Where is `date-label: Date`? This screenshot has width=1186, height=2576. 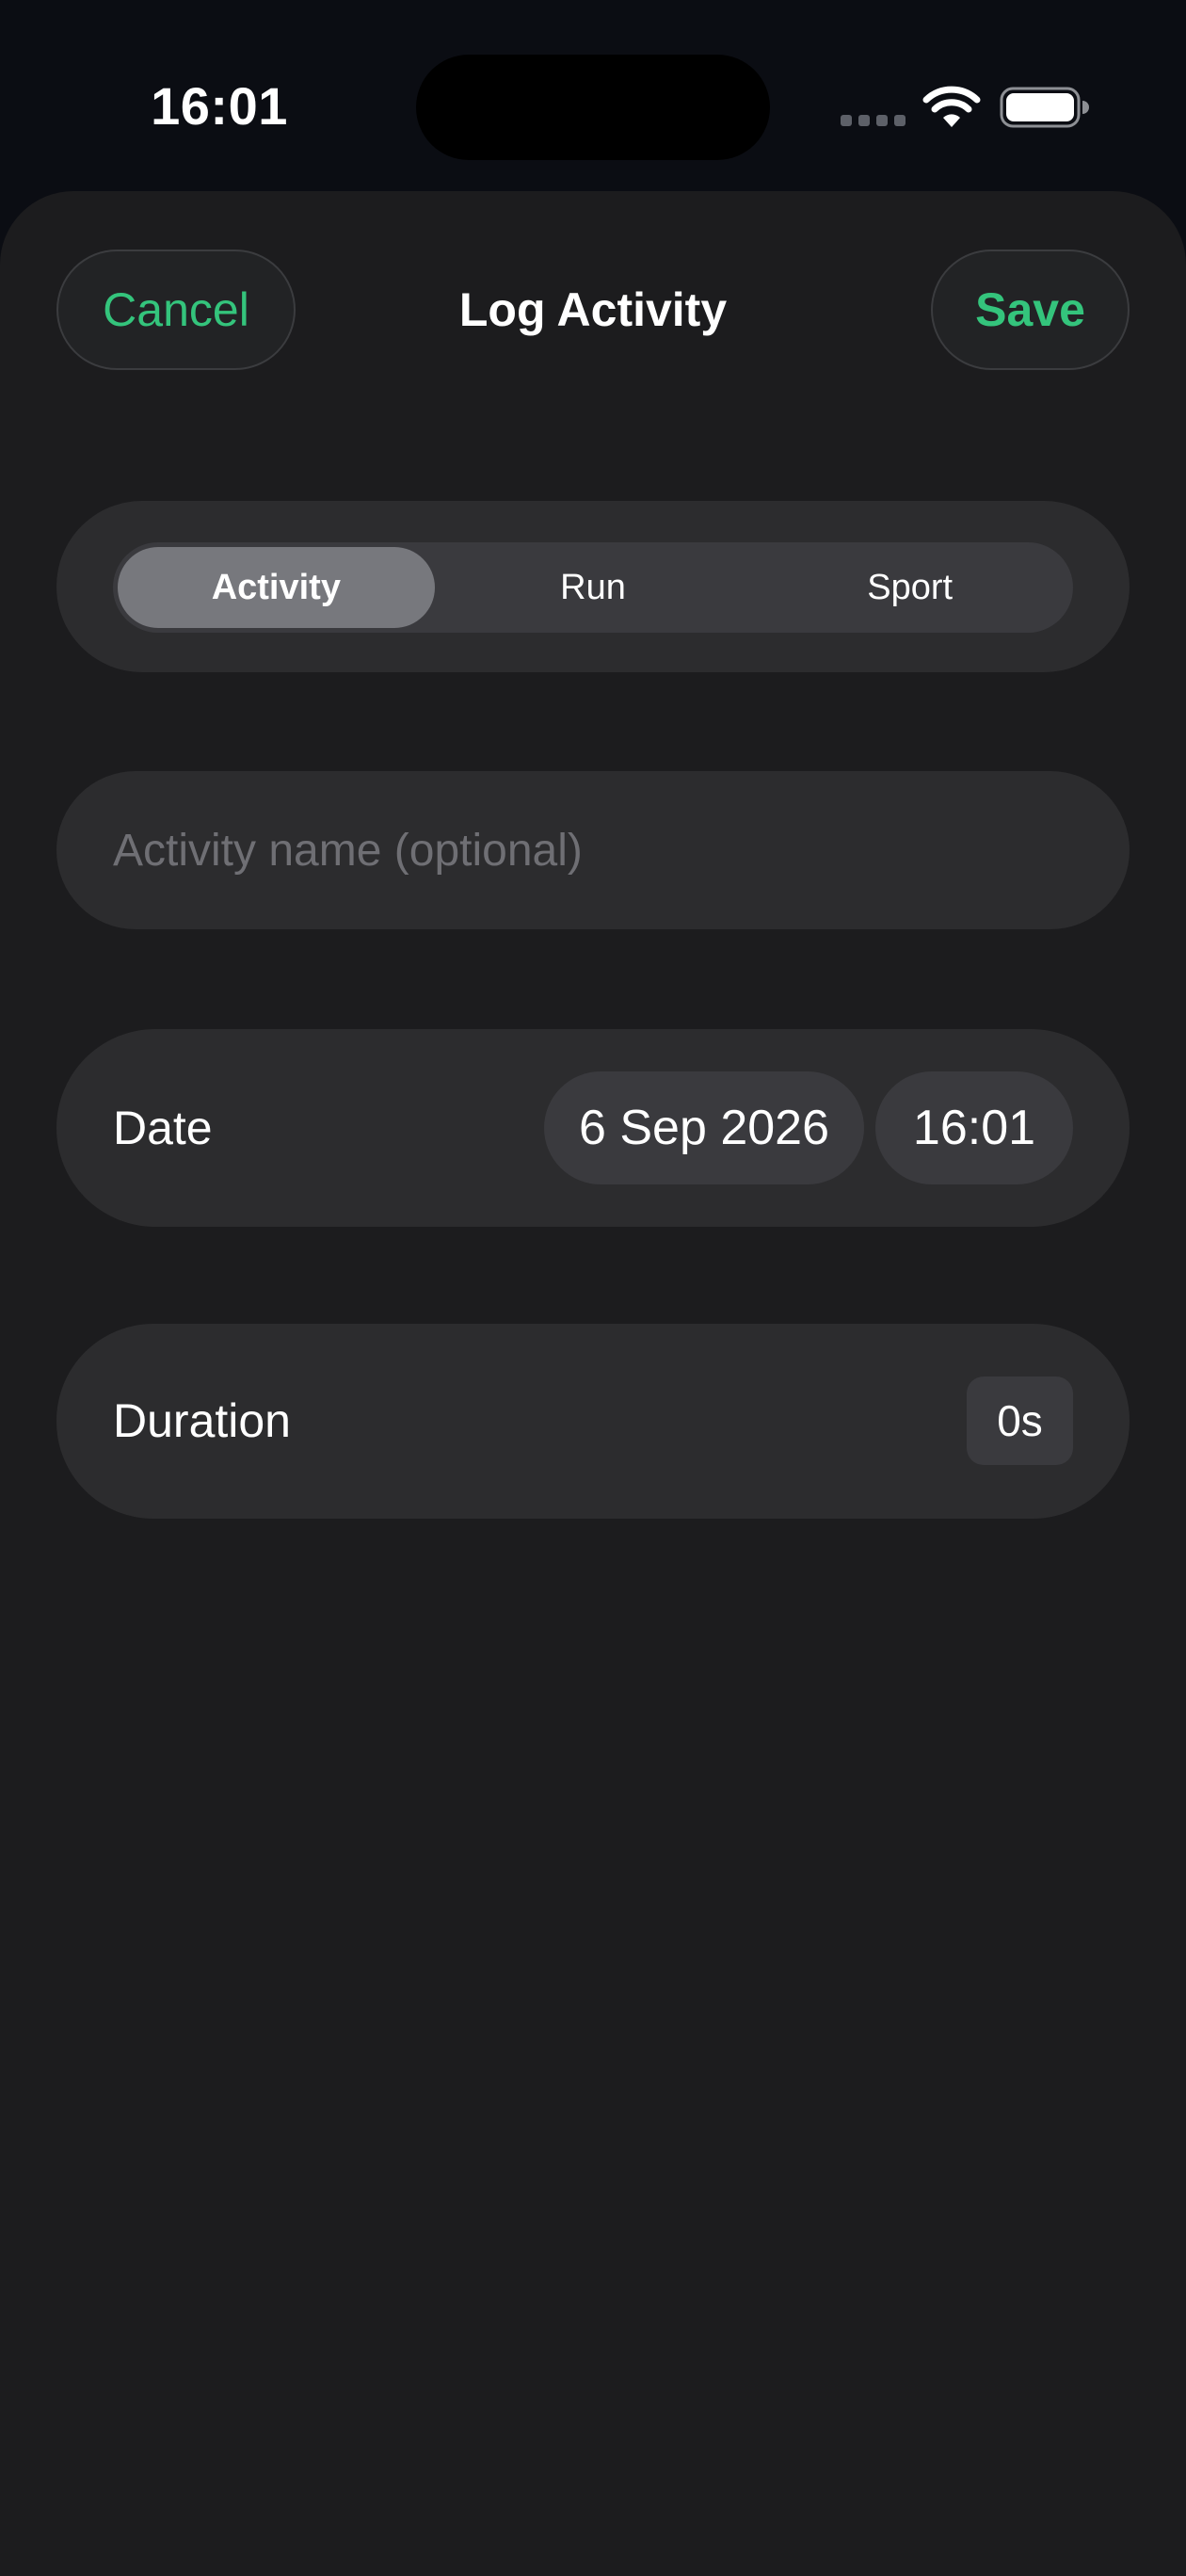
date-label: Date is located at coordinates (163, 1128).